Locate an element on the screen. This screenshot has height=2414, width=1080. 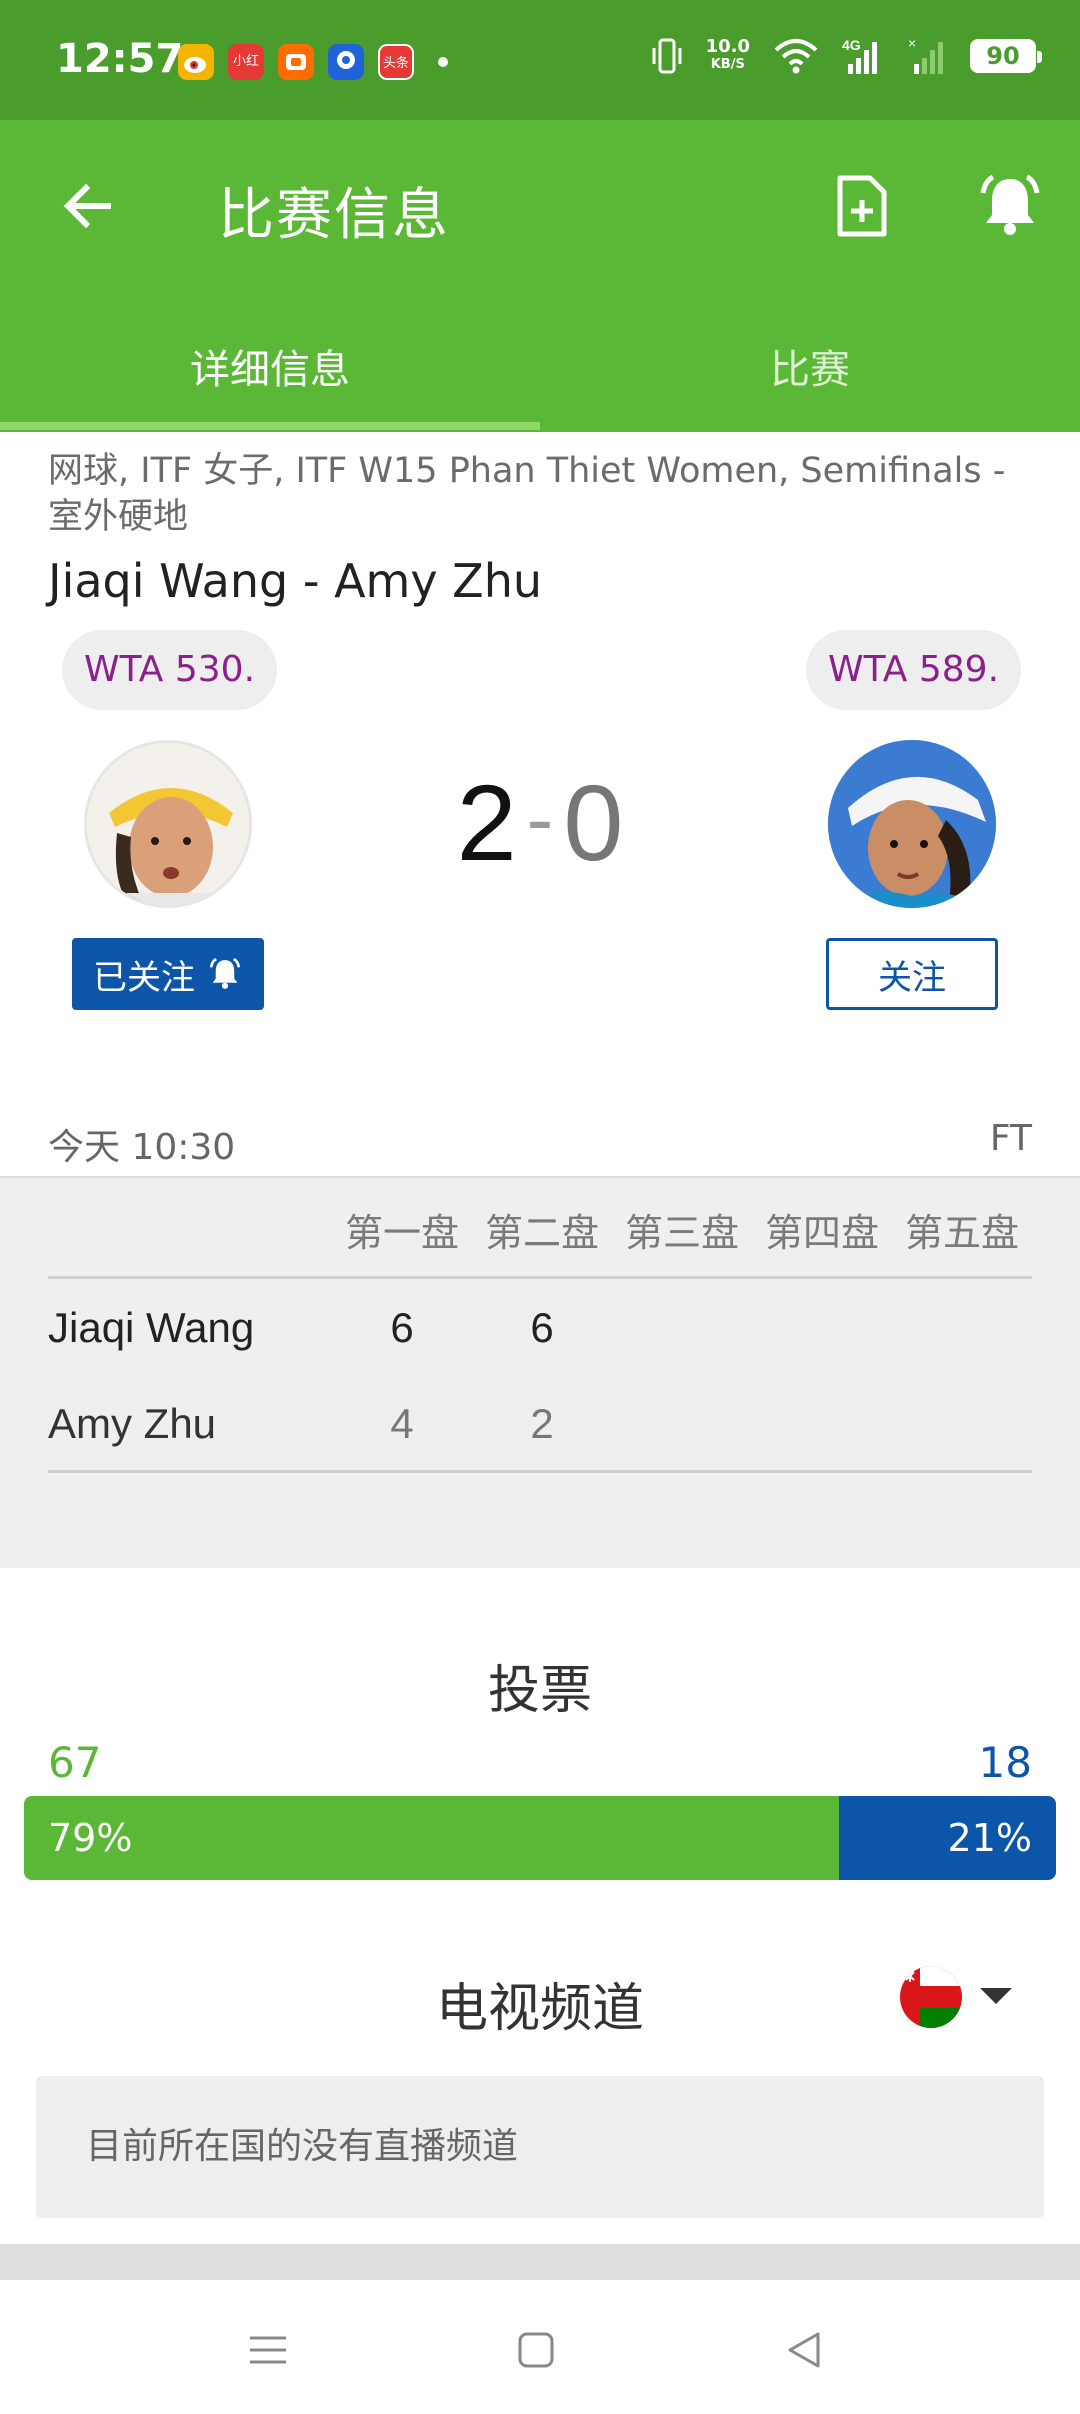
set-score: 2 is located at coordinates (542, 1423).